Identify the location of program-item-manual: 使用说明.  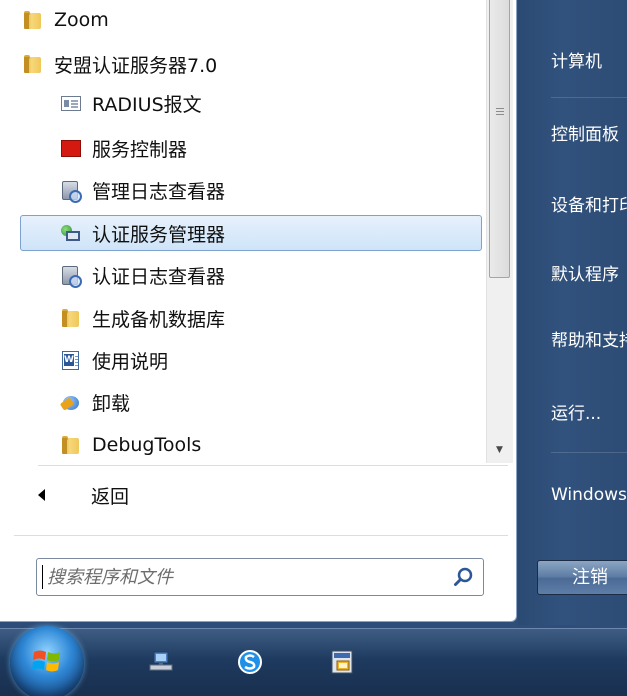
(243, 360).